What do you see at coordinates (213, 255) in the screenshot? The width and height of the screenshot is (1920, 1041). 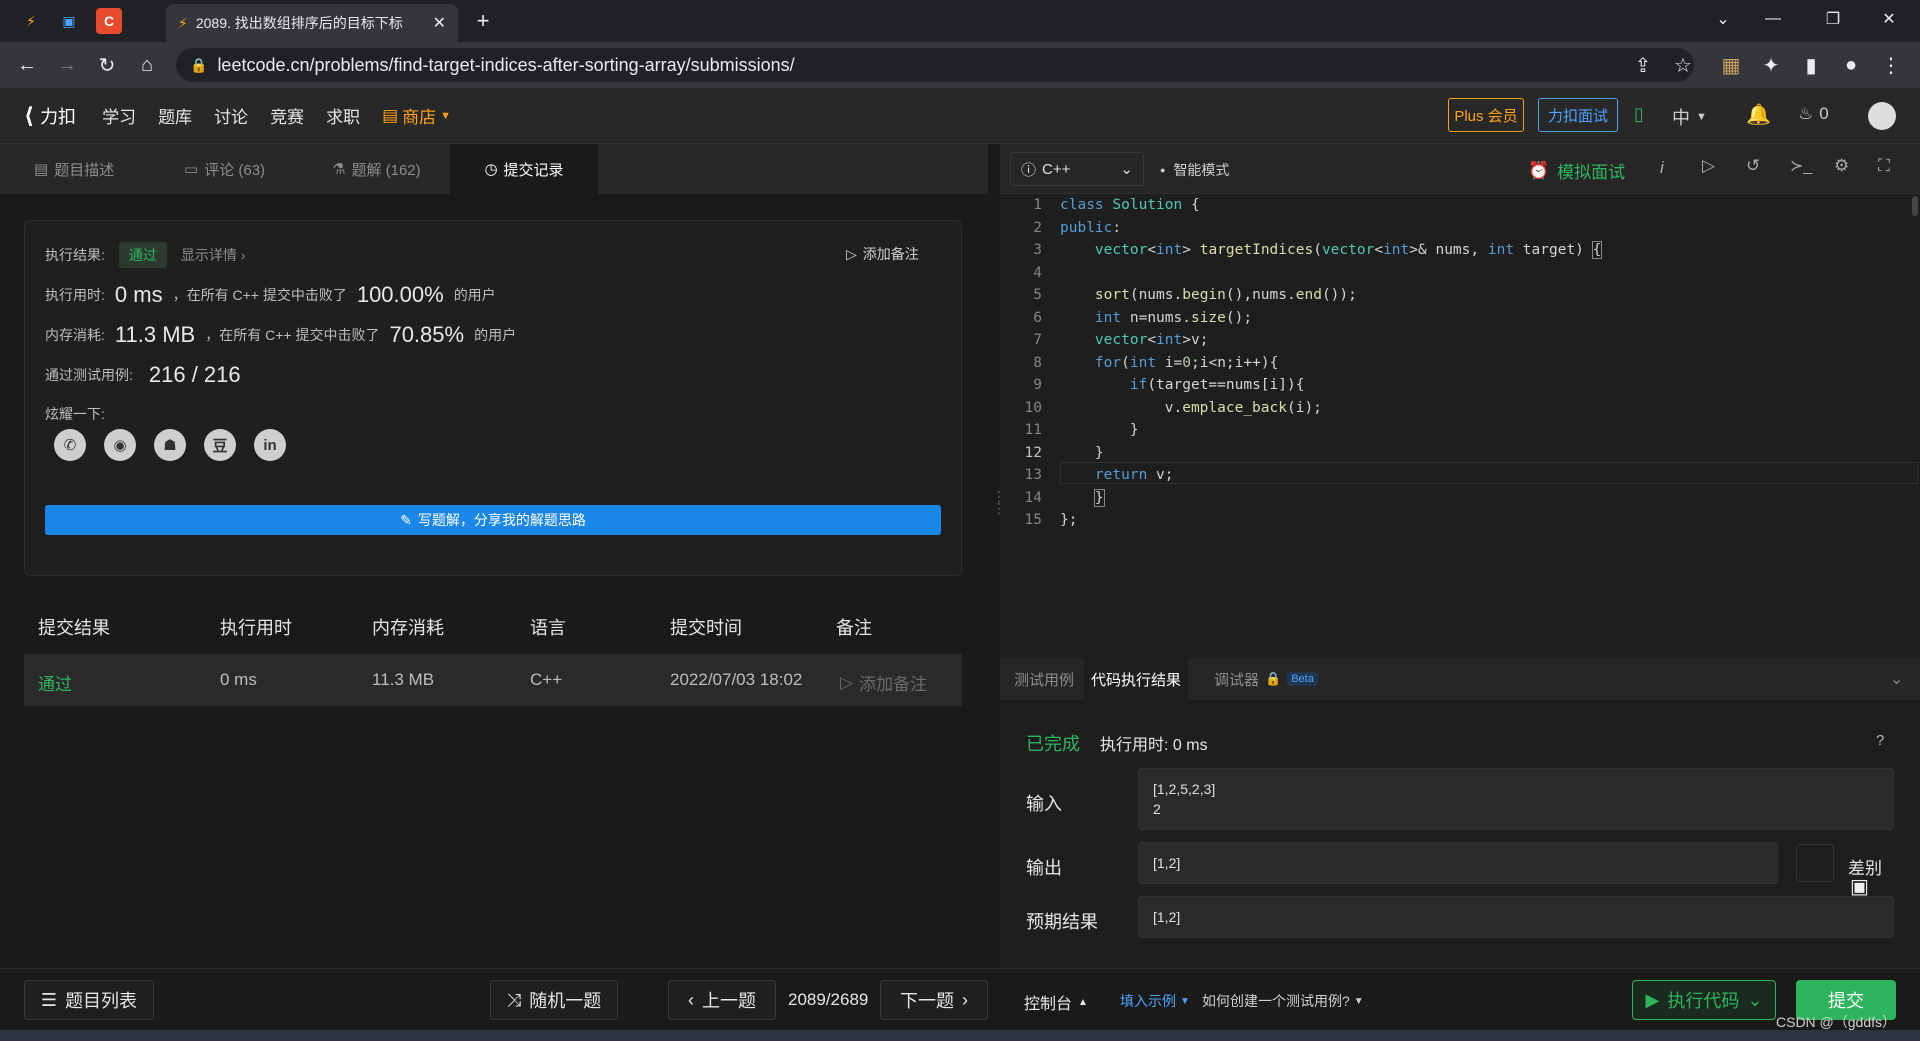 I see `show-details-link: 显示详情 ›` at bounding box center [213, 255].